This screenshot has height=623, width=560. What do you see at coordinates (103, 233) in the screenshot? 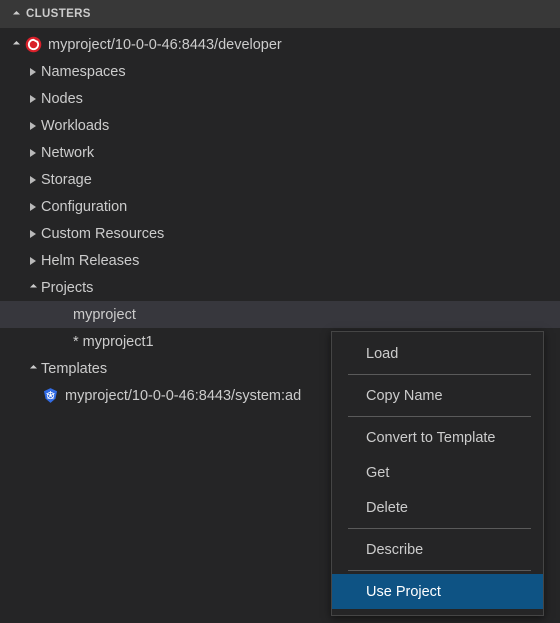
I see `tree-row-label: Custom Resources` at bounding box center [103, 233].